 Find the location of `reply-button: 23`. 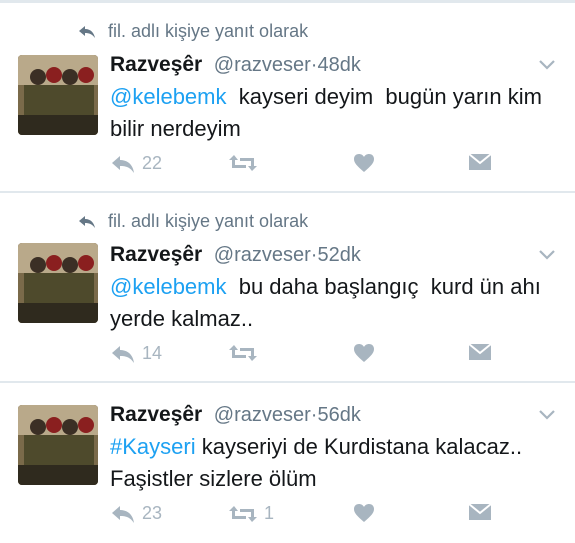

reply-button: 23 is located at coordinates (136, 513).